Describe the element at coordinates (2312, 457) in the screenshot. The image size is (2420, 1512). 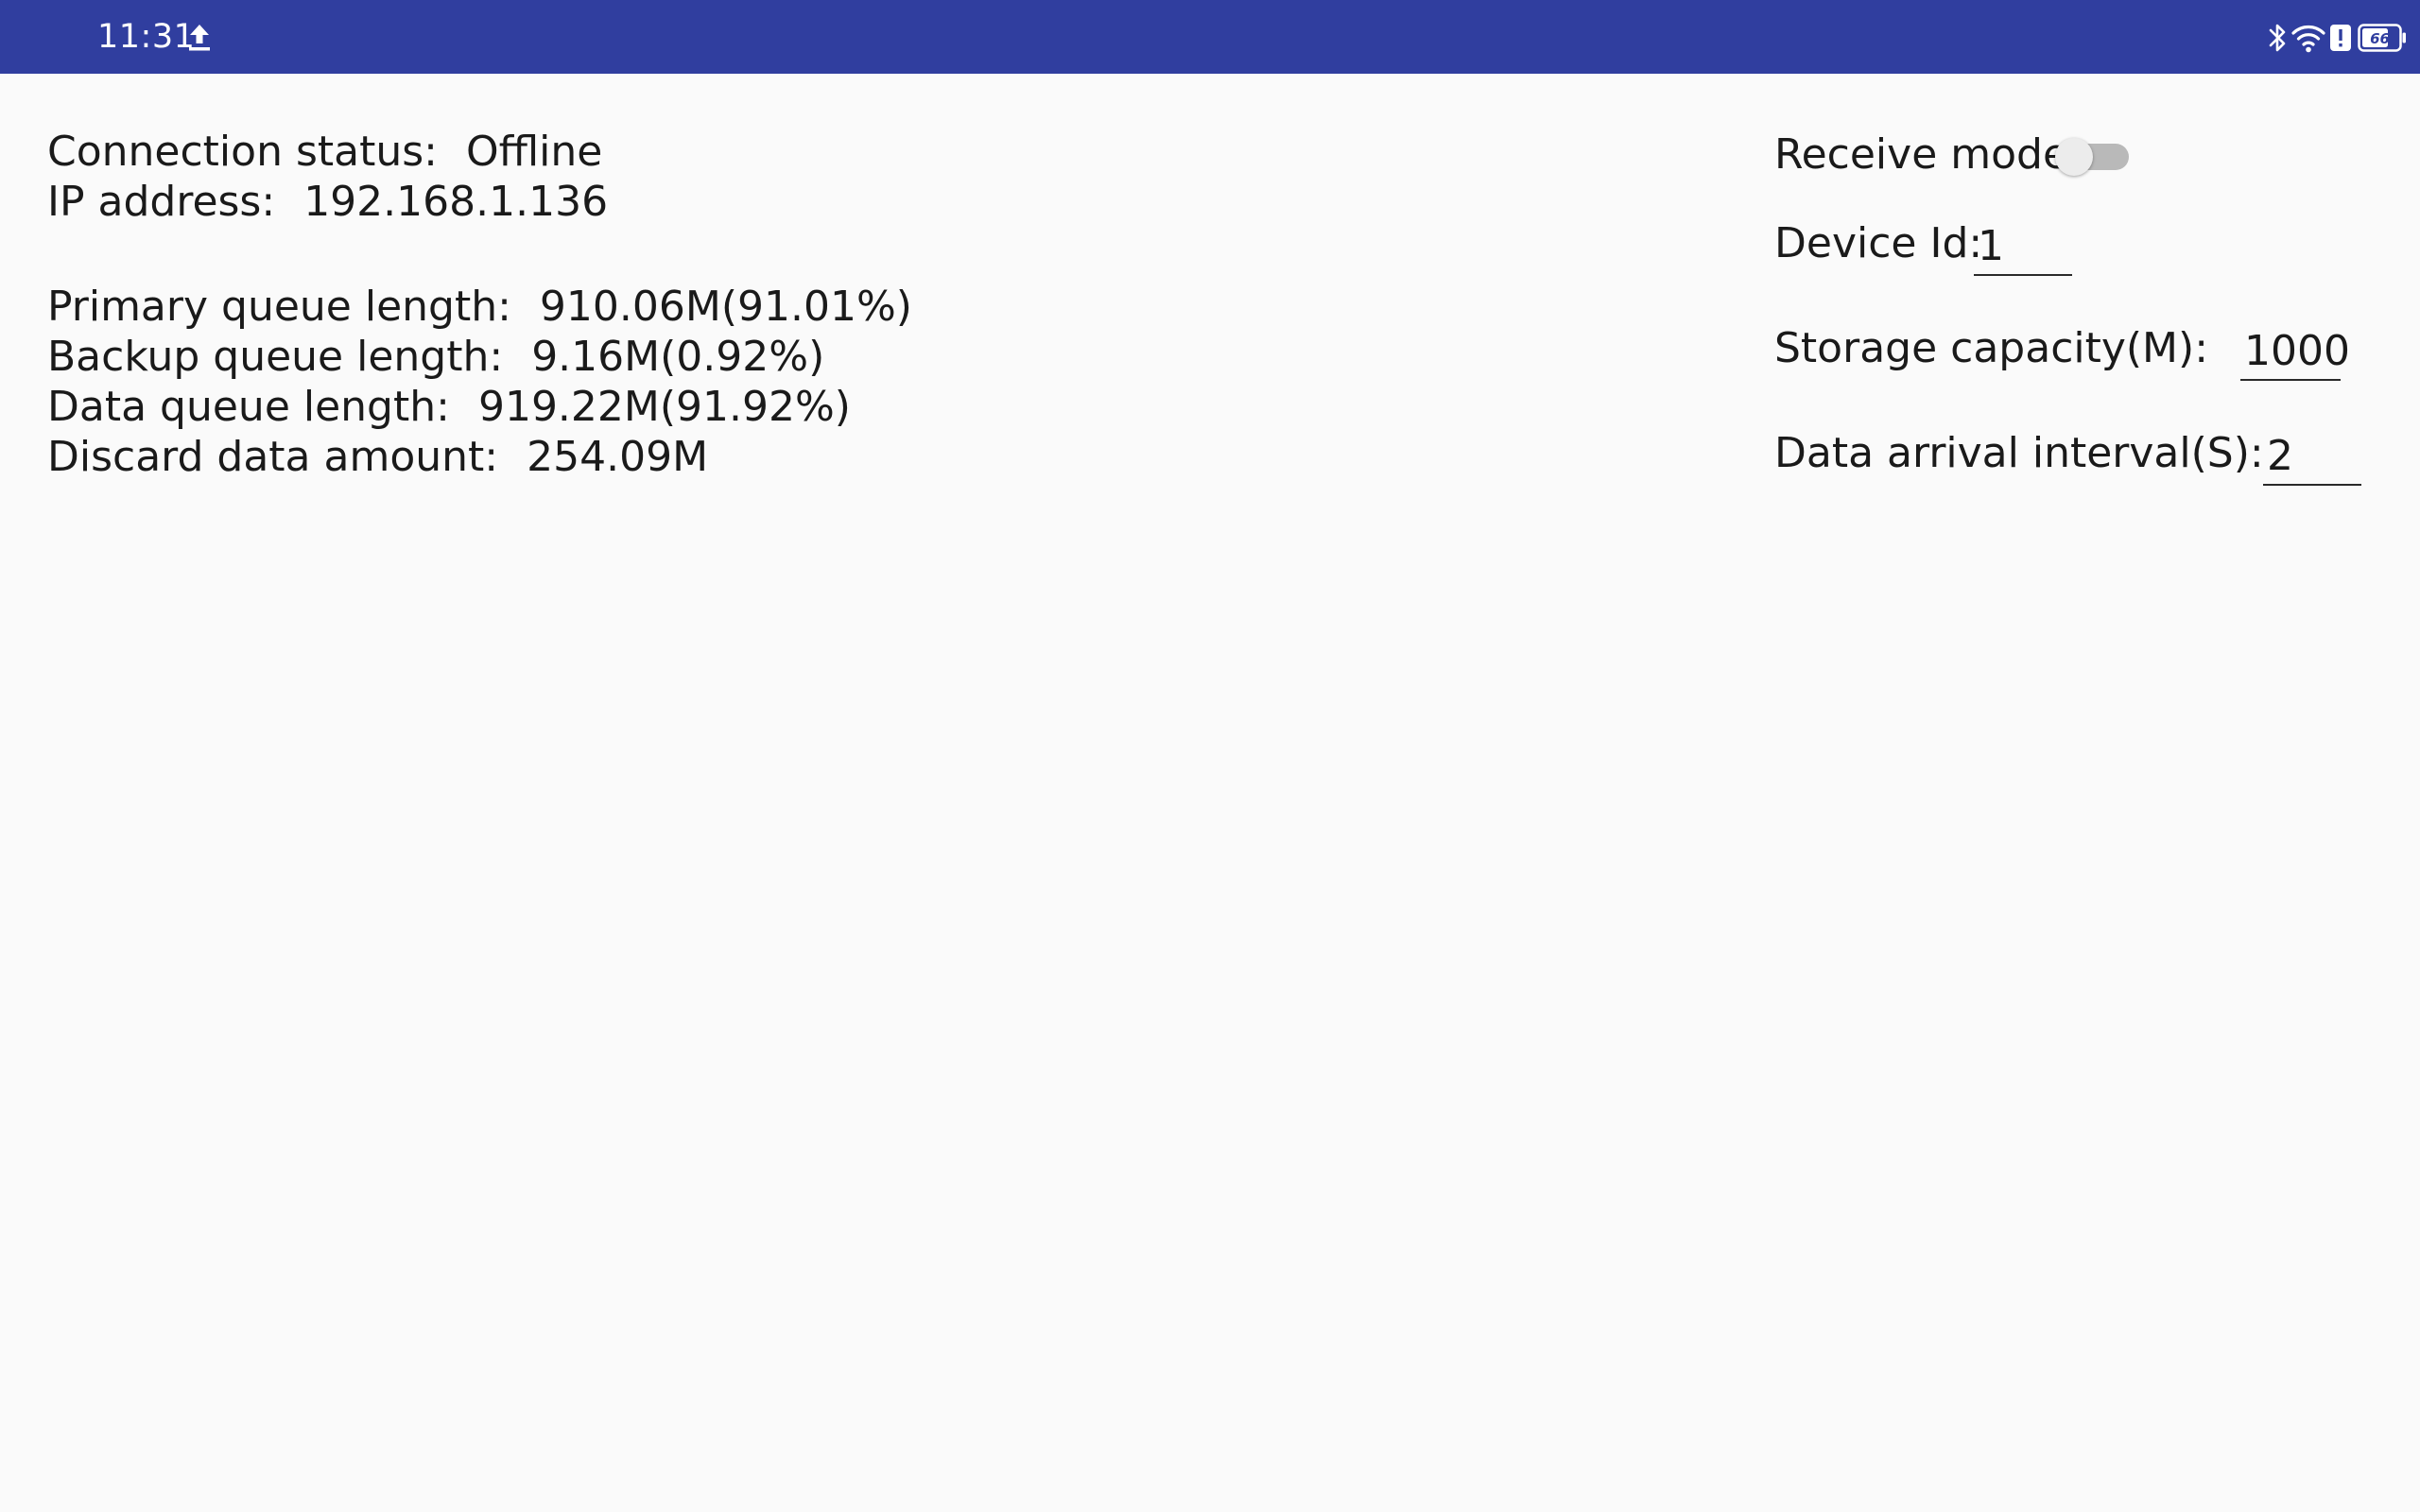
I see `data-arrival-interval-field: 2` at that location.